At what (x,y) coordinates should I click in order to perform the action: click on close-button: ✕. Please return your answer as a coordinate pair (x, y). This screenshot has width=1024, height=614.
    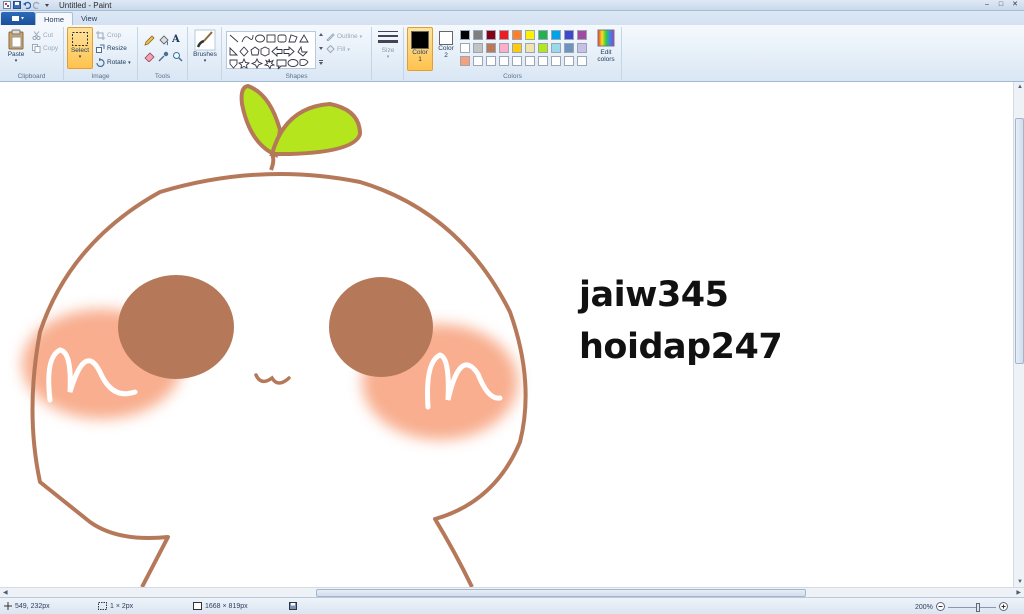
    Looking at the image, I should click on (1015, 4).